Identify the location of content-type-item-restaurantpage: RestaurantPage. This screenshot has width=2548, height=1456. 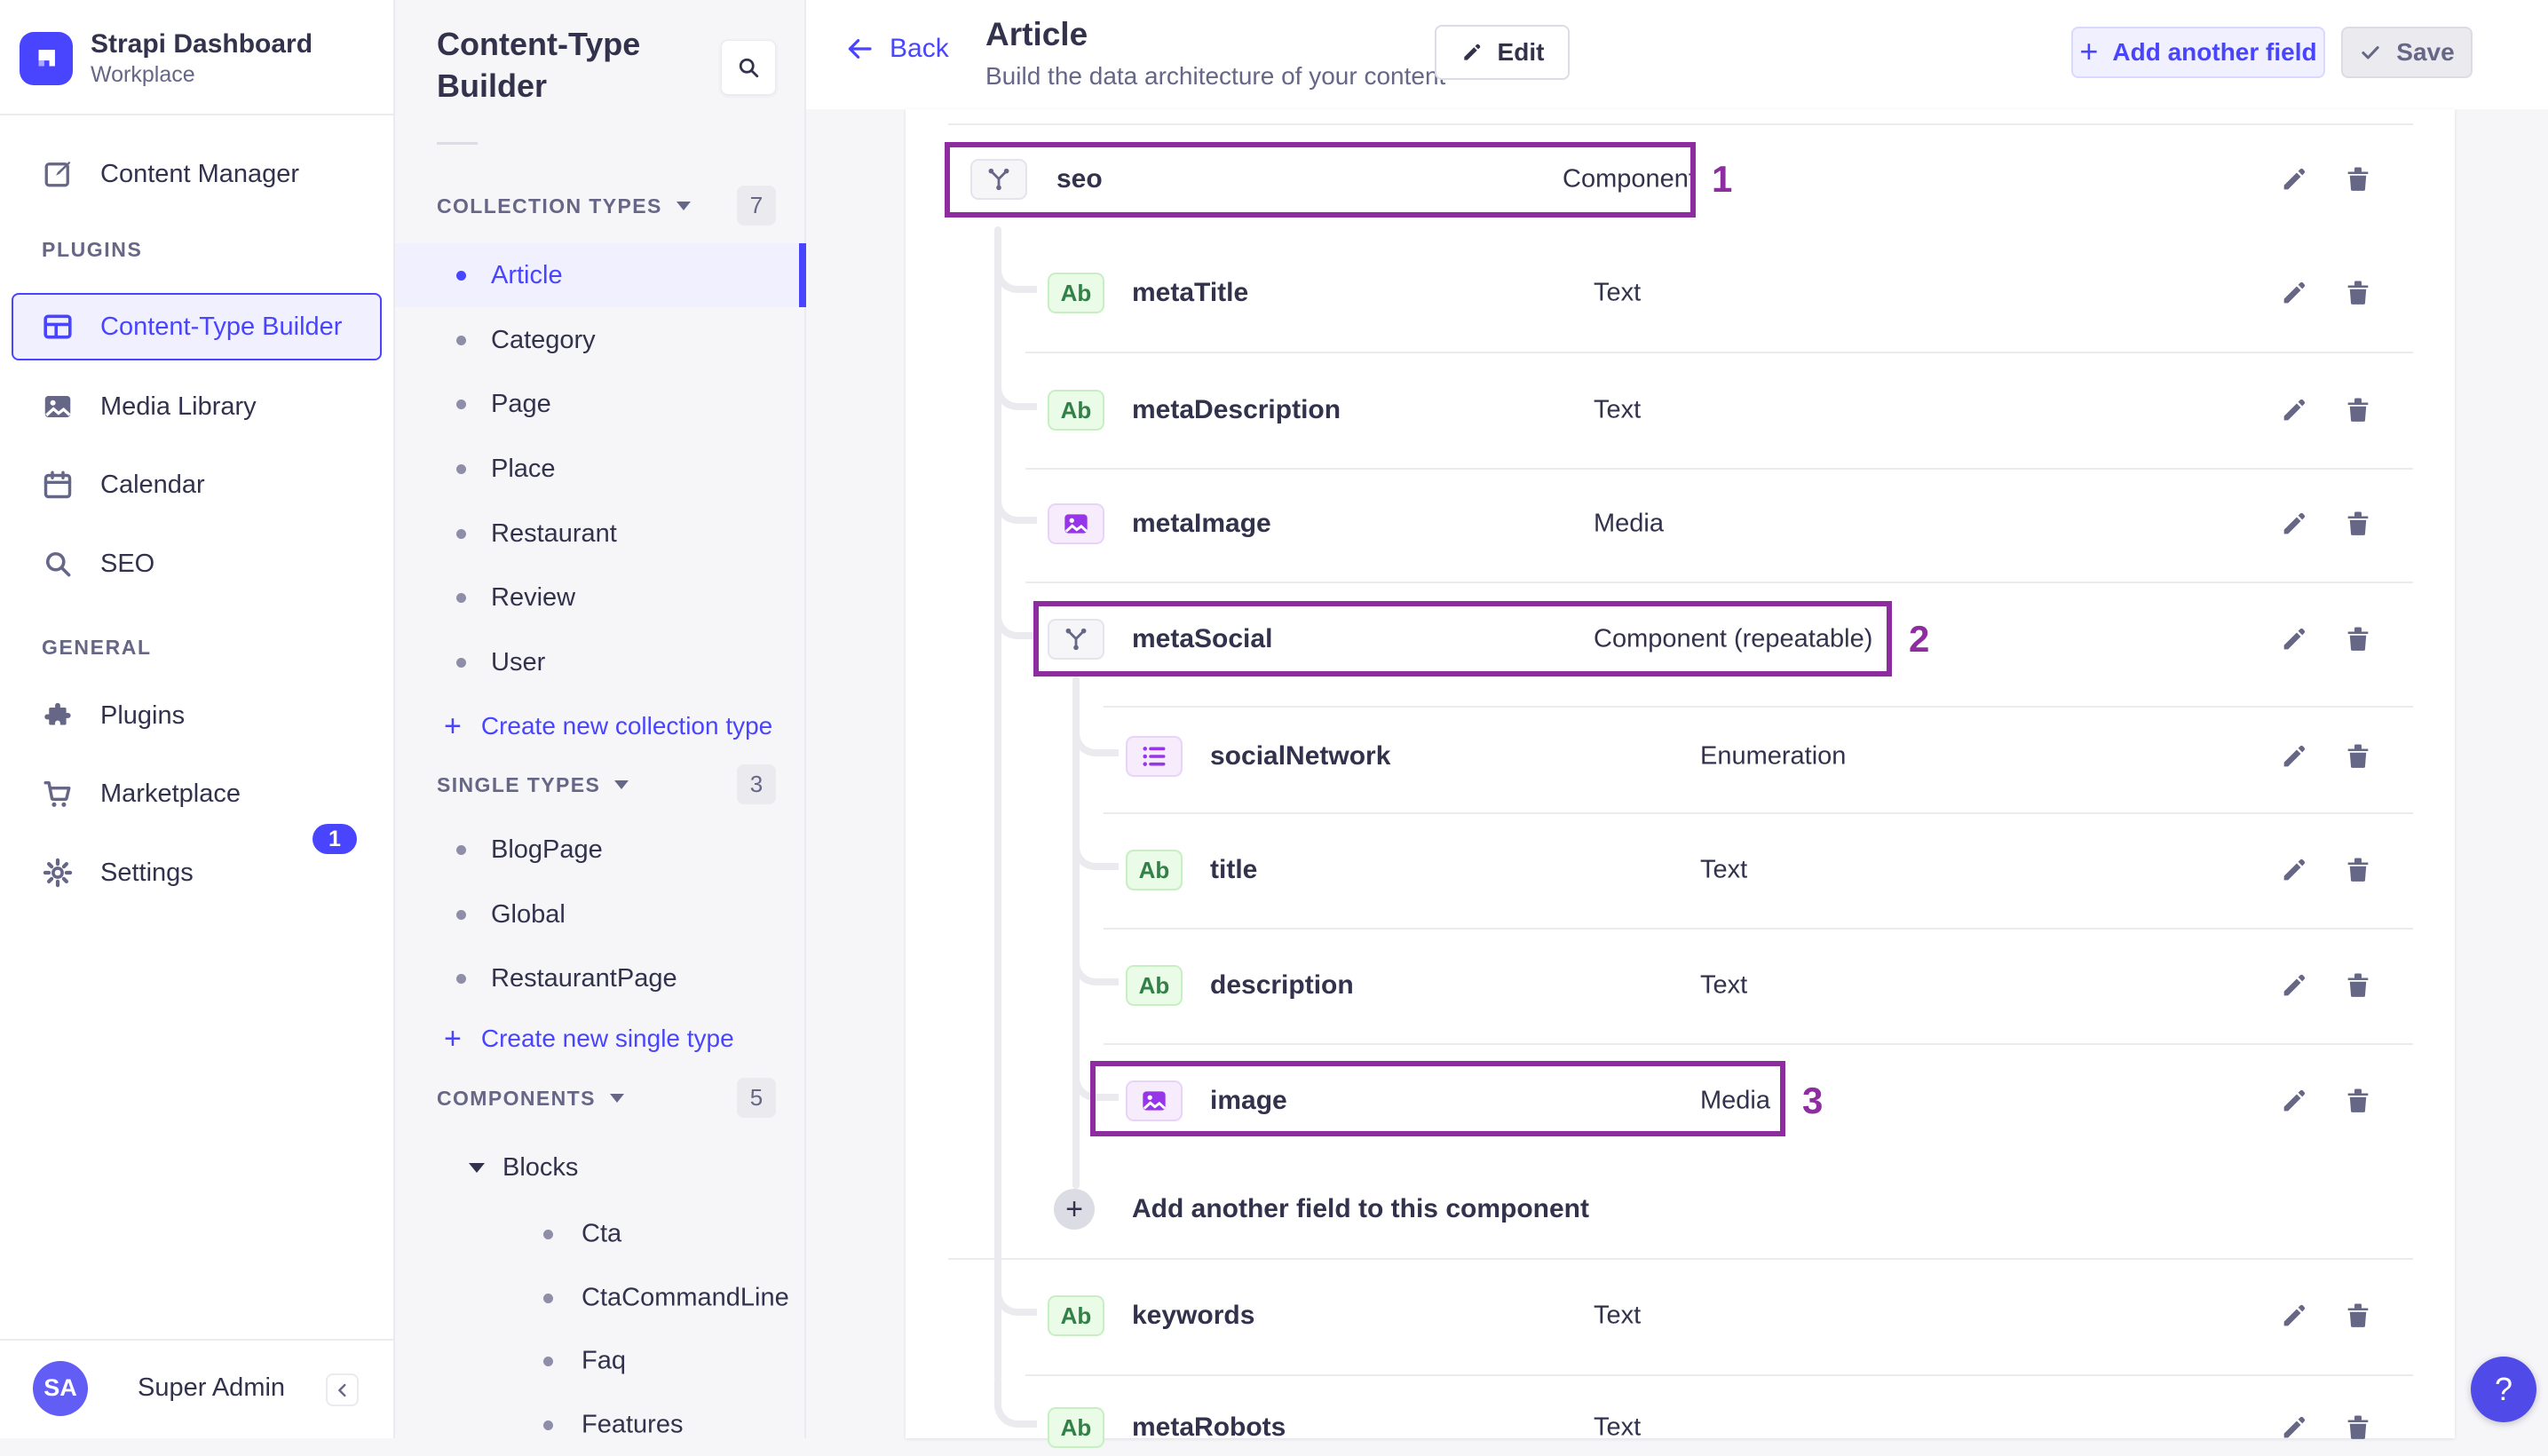
(600, 978).